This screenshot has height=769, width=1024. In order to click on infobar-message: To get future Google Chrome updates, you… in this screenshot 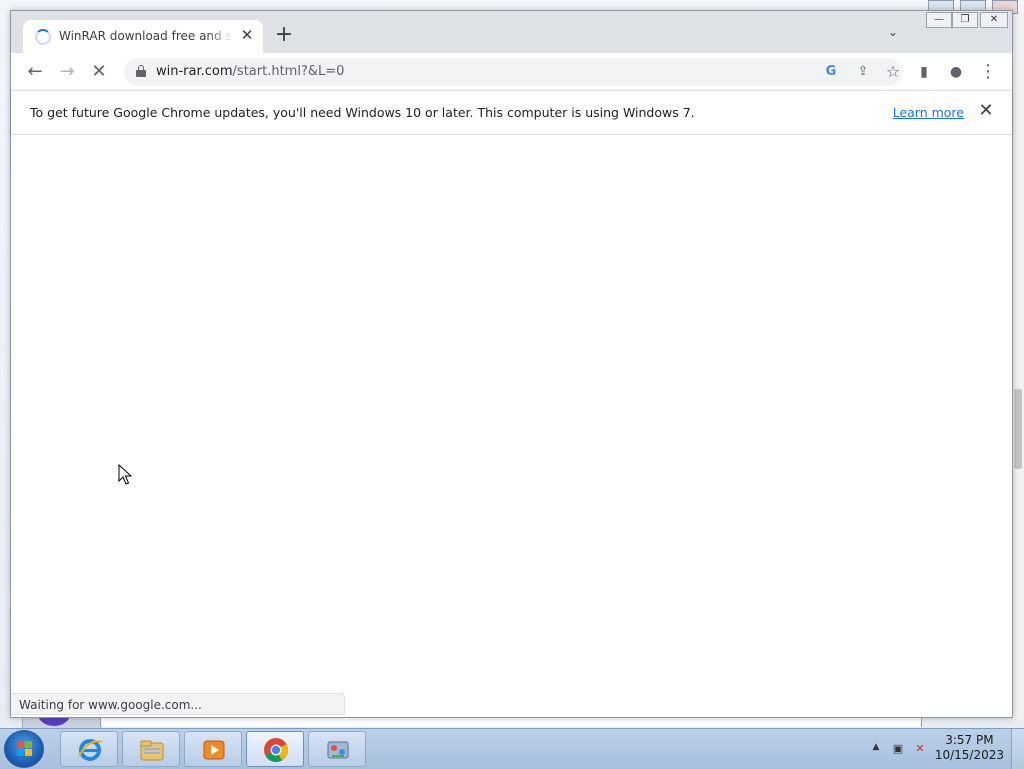, I will do `click(362, 112)`.